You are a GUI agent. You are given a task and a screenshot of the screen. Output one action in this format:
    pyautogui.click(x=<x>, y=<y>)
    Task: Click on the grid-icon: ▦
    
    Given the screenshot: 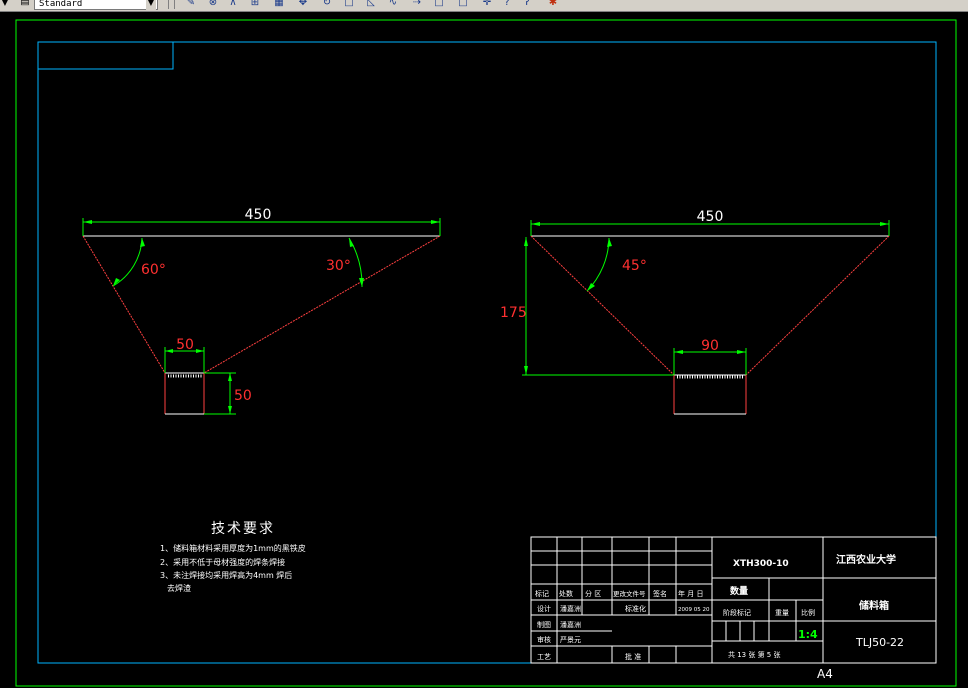 What is the action you would take?
    pyautogui.click(x=279, y=4)
    